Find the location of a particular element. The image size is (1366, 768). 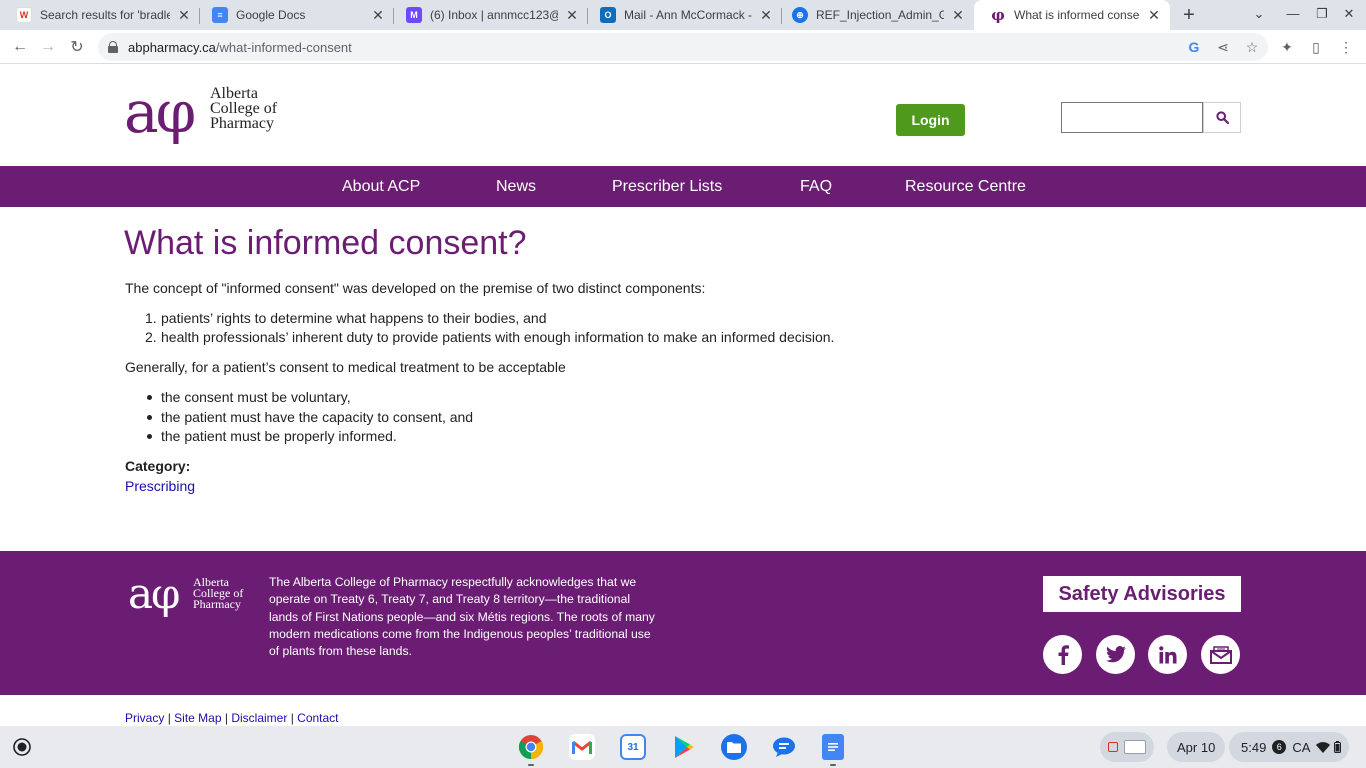

calendar-icon: 31 is located at coordinates (633, 747).